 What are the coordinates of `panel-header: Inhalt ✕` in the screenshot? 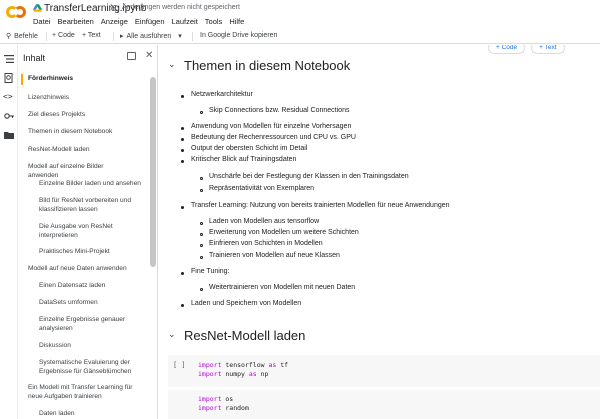 It's located at (87, 57).